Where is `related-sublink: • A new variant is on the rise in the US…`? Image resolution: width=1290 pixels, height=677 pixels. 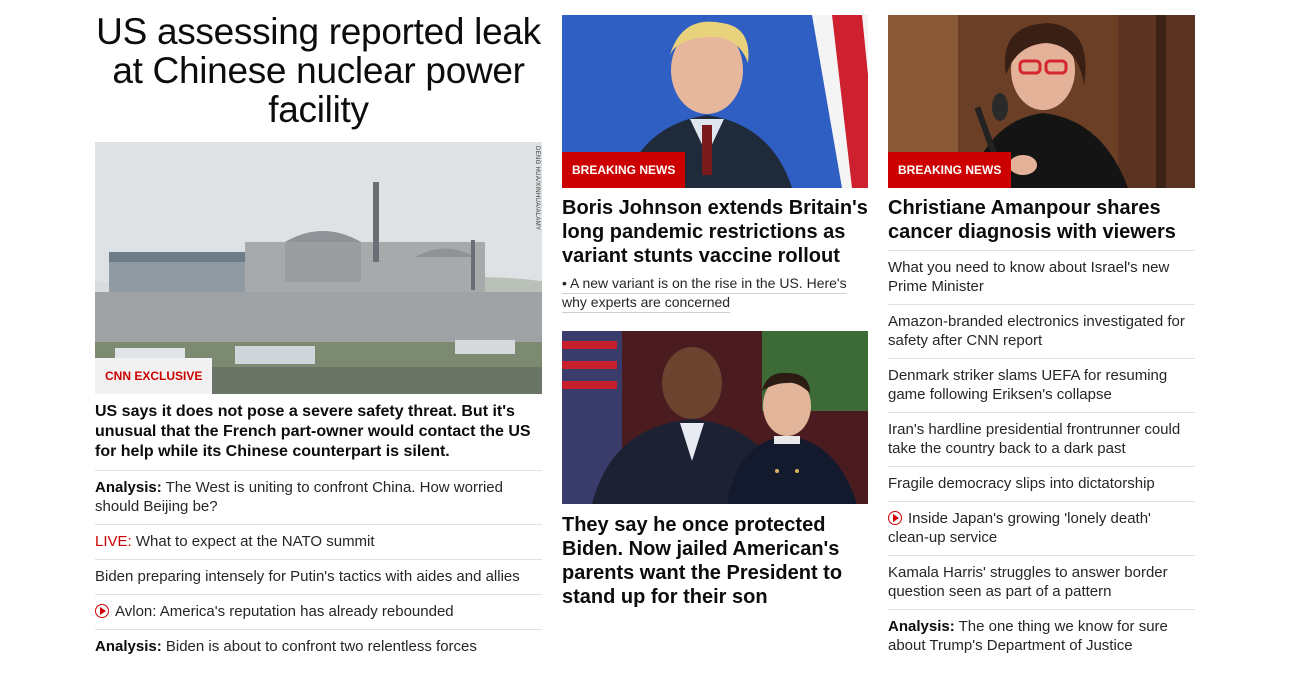 related-sublink: • A new variant is on the rise in the US… is located at coordinates (704, 294).